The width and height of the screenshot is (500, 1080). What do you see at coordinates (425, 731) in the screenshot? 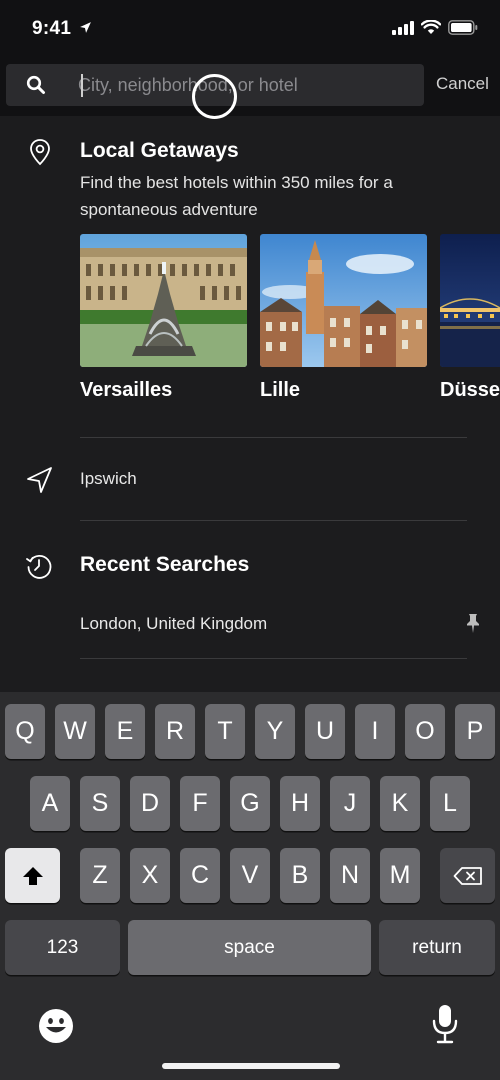
I see `key-o: O` at bounding box center [425, 731].